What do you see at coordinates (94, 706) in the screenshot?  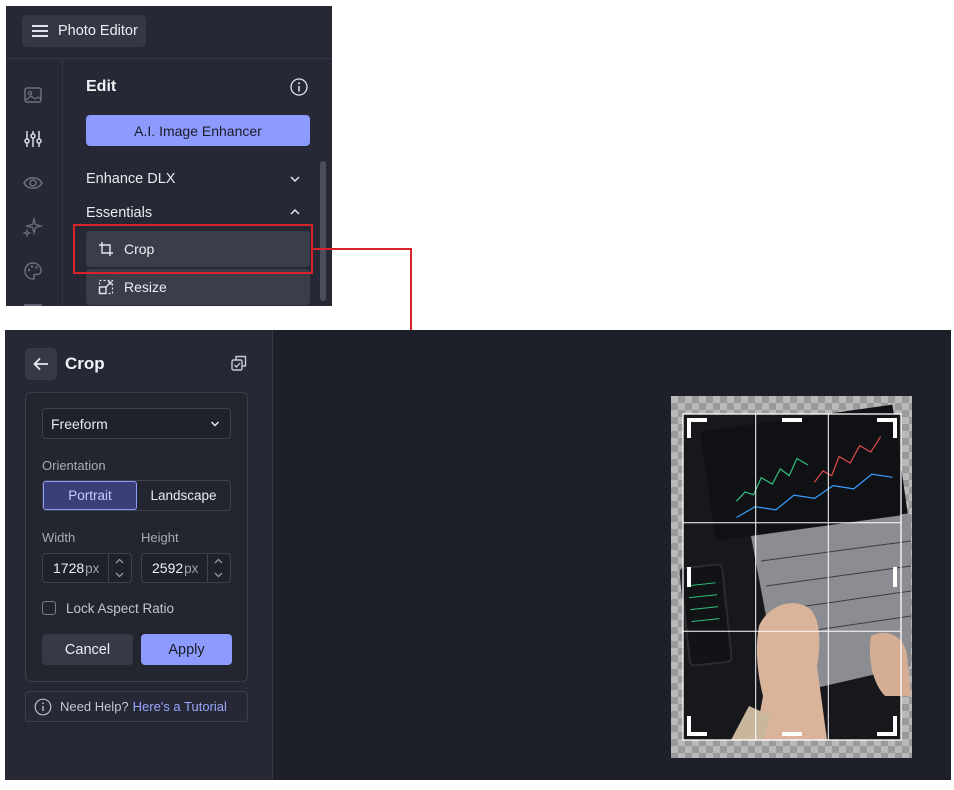 I see `help-text: Need Help?` at bounding box center [94, 706].